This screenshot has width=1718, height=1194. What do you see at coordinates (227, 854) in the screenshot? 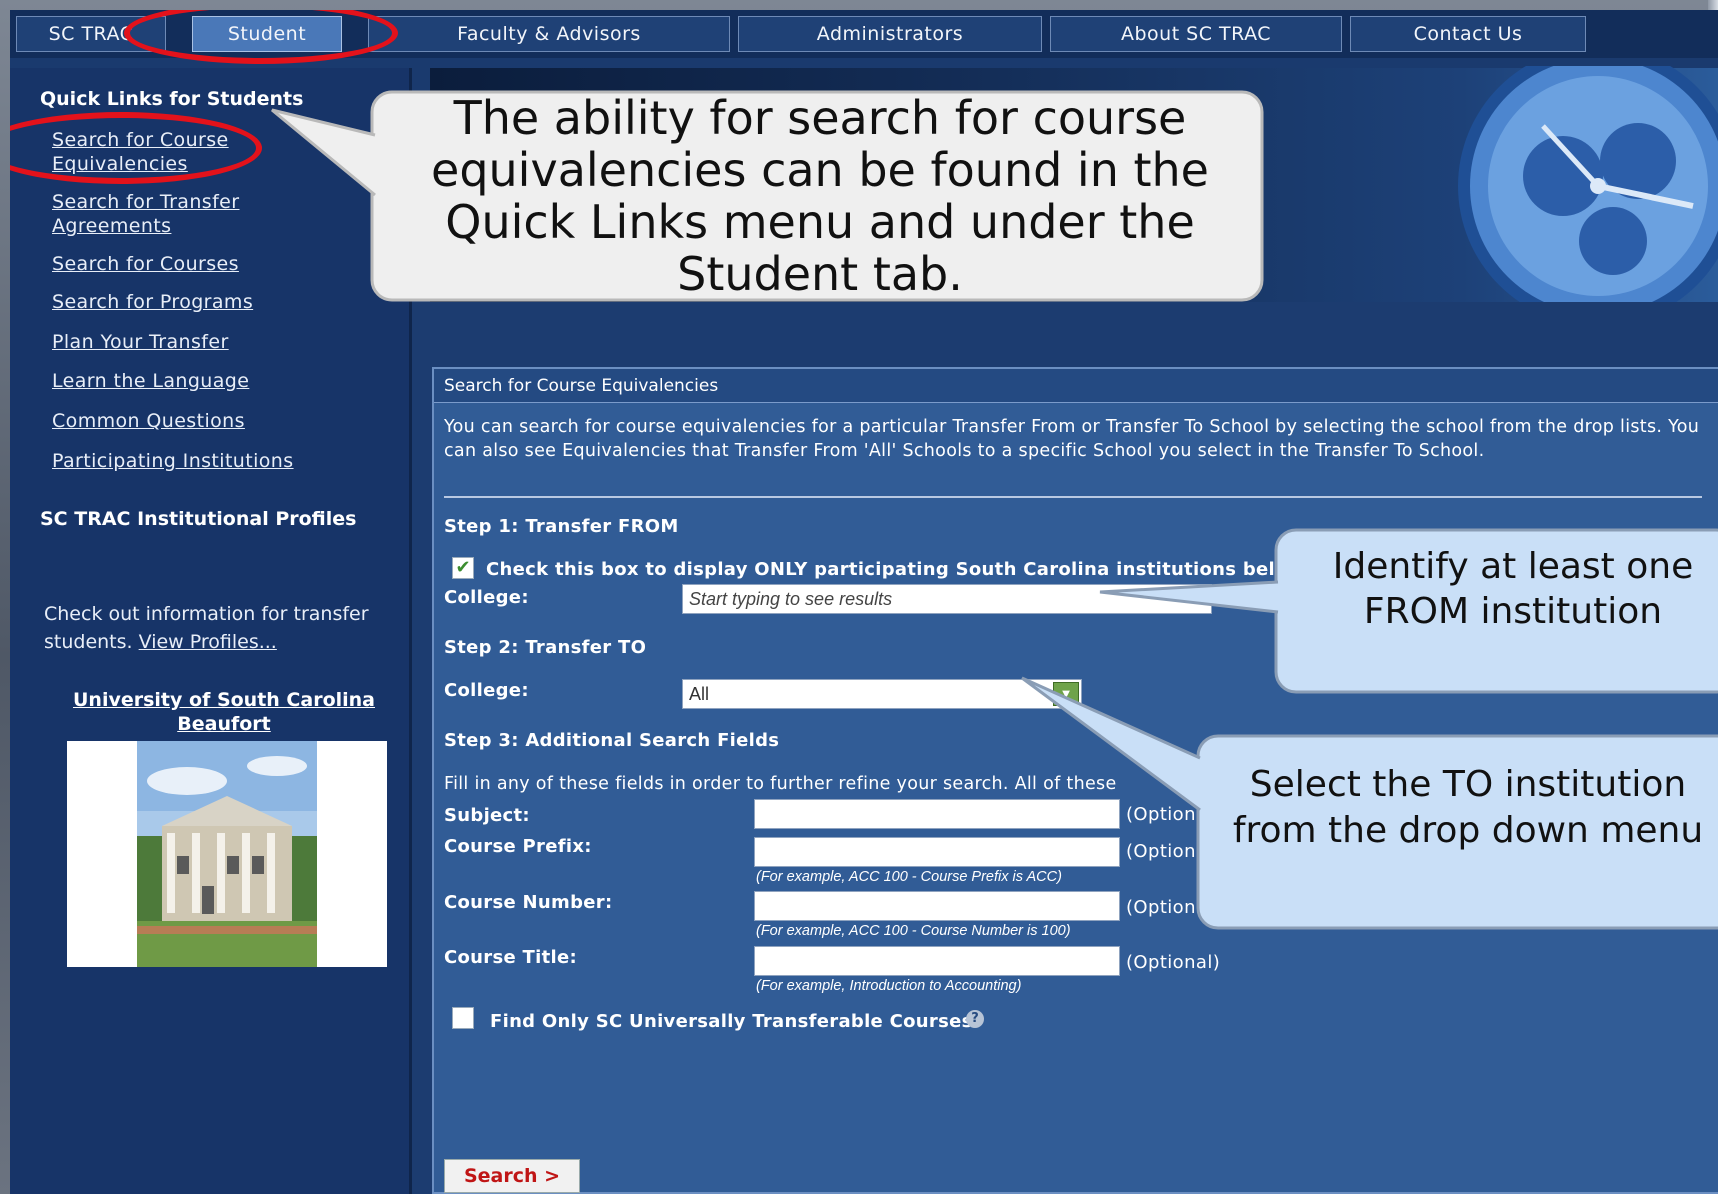
I see `institution-photo` at bounding box center [227, 854].